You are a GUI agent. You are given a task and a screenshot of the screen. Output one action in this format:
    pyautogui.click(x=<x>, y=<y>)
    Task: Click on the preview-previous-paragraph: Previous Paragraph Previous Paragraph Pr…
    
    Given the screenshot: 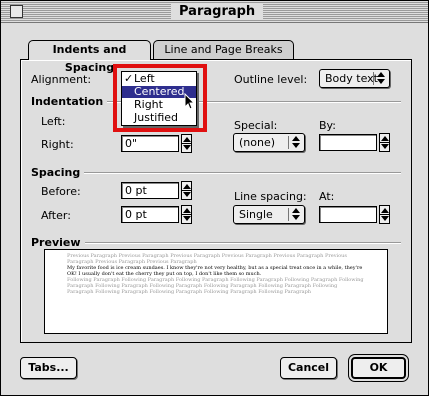 What is the action you would take?
    pyautogui.click(x=207, y=259)
    